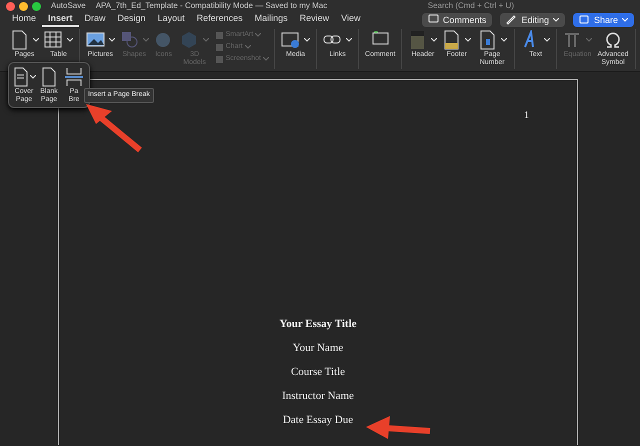 The height and width of the screenshot is (446, 640). Describe the element at coordinates (271, 19) in the screenshot. I see `ribbon-tab: Mailings` at that location.